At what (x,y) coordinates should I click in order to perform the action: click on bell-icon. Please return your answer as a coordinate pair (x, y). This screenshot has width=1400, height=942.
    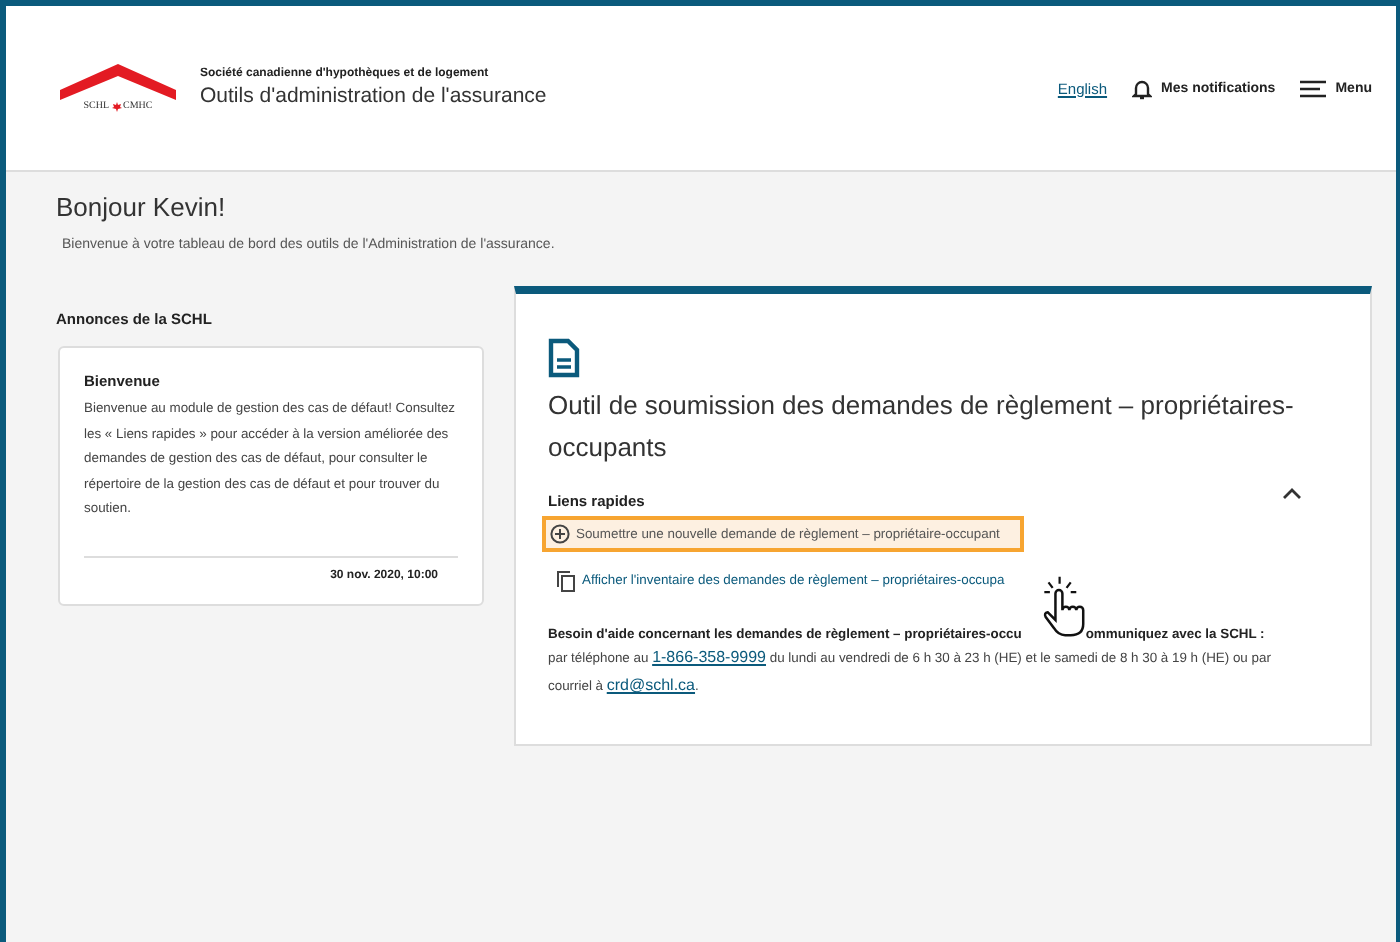
    Looking at the image, I should click on (1141, 88).